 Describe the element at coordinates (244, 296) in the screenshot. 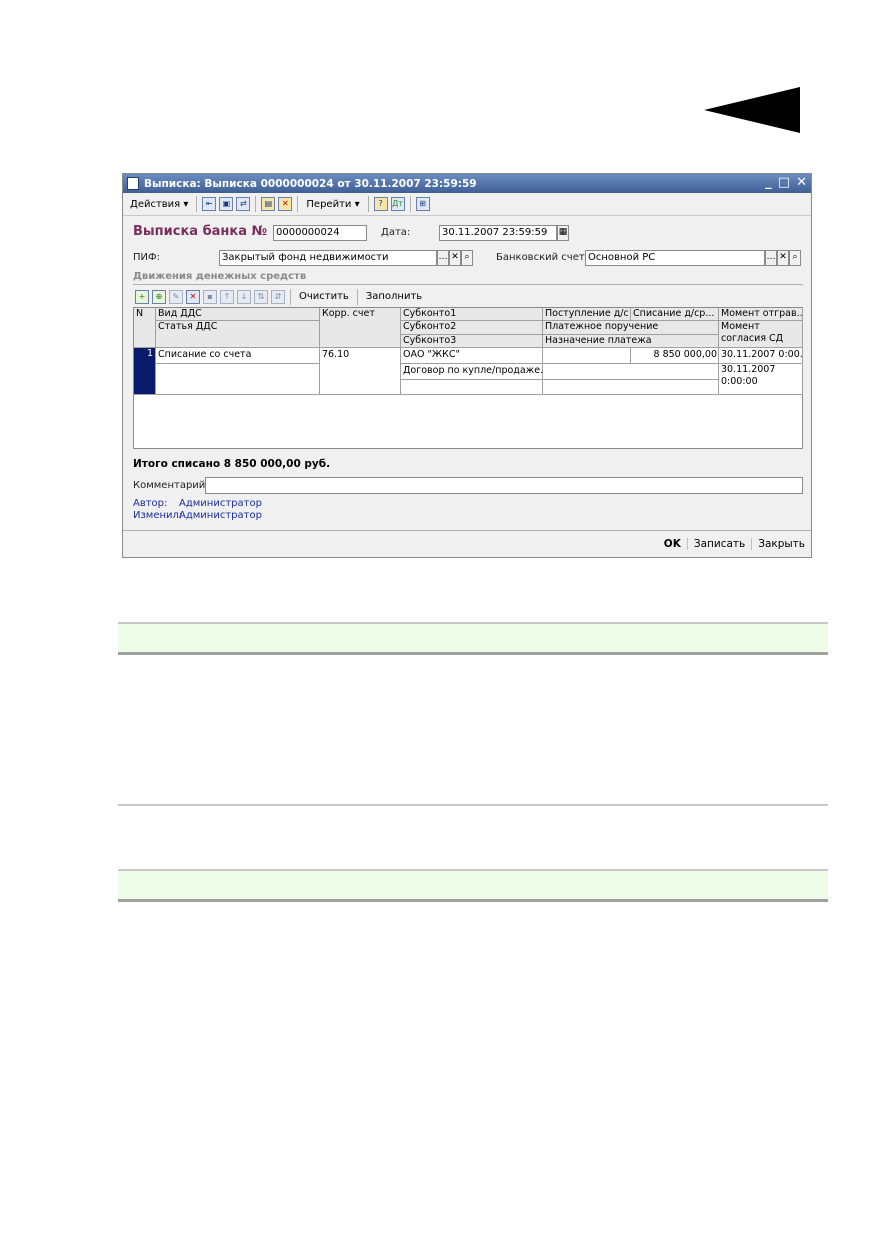

I see `move-down-icon: ↓` at that location.